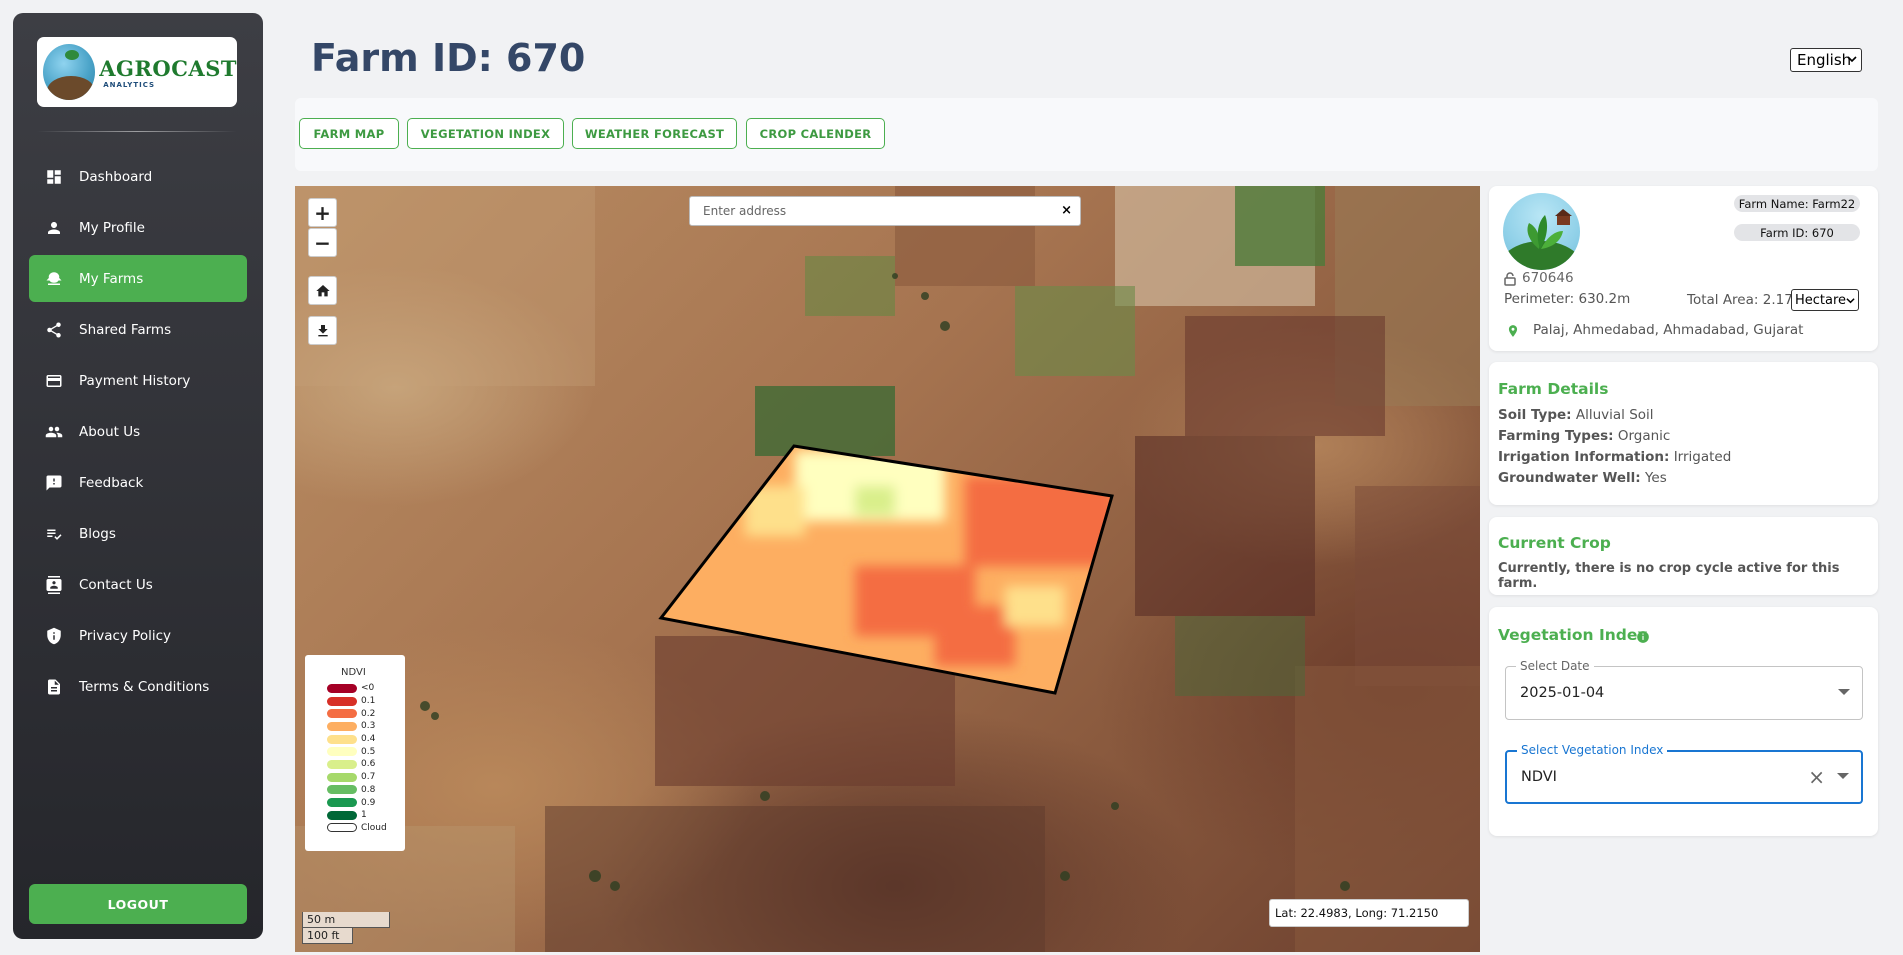 The image size is (1903, 955). I want to click on detail-key: Irrigation Information:, so click(1584, 457).